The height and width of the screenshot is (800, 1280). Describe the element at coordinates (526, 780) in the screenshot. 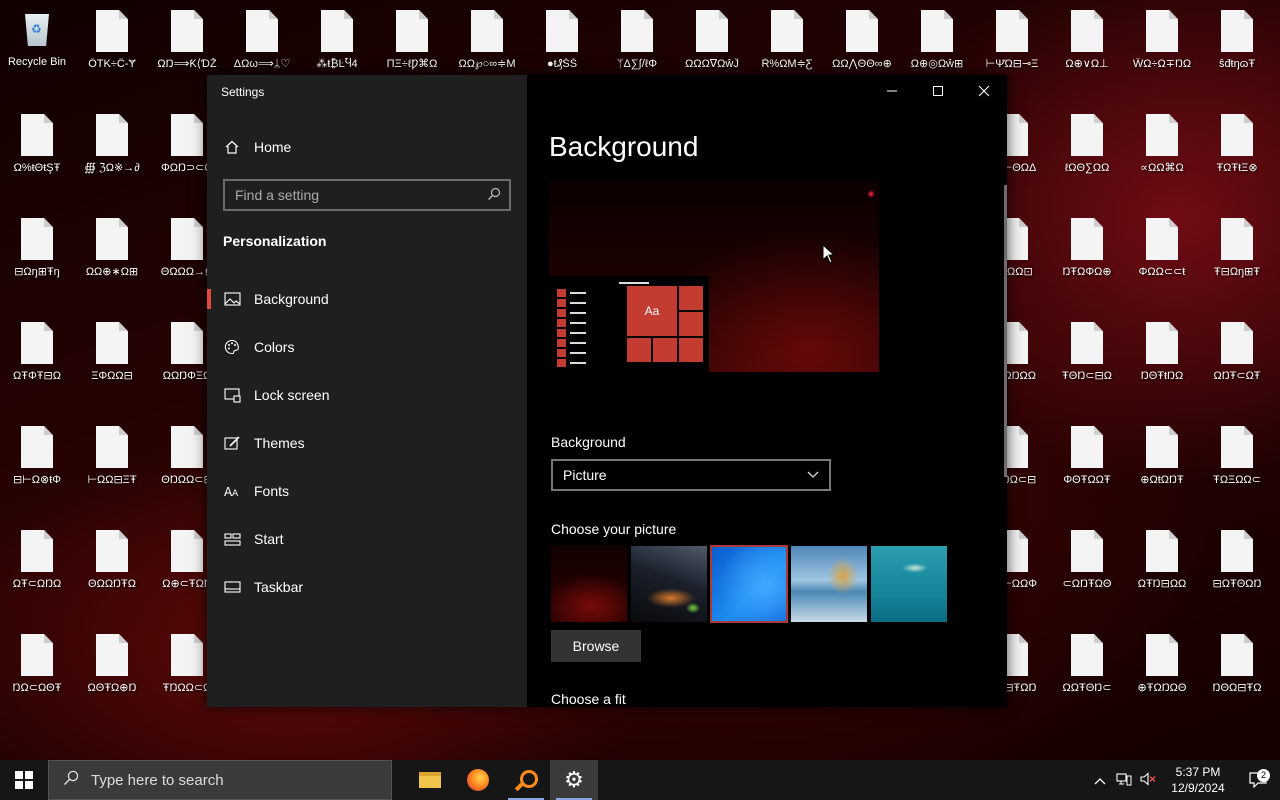

I see `taskbar-search-app` at that location.